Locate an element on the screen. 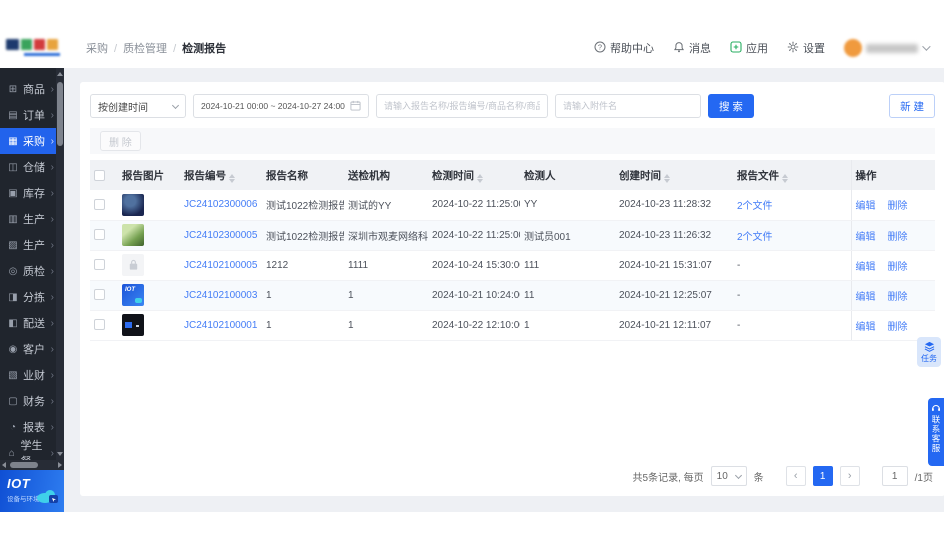 The image size is (944, 545). logo-block-green is located at coordinates (26, 44).